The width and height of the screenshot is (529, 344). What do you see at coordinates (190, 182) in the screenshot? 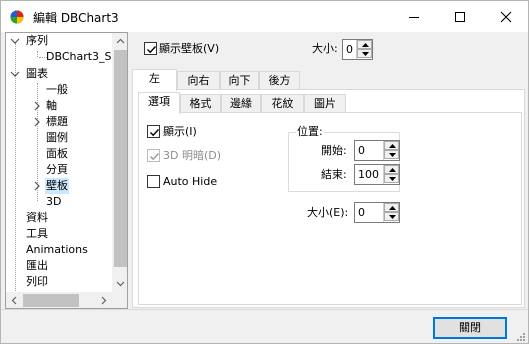
I see `auto-hide-label: Auto Hide` at bounding box center [190, 182].